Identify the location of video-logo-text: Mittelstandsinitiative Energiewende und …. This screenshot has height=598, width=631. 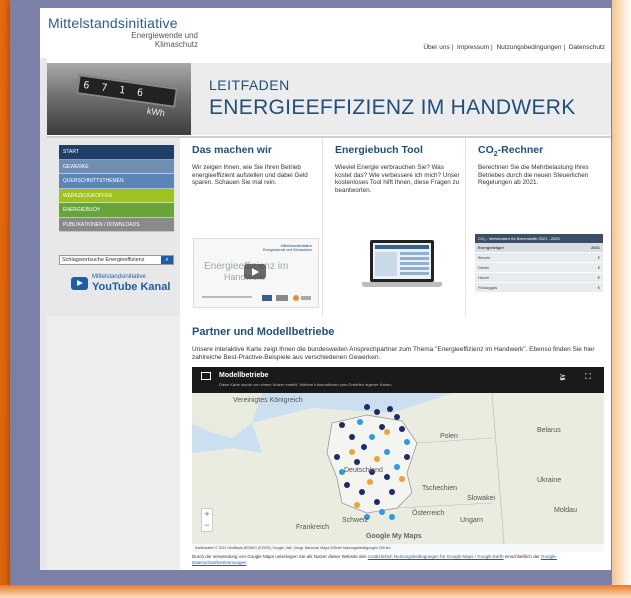
(287, 248).